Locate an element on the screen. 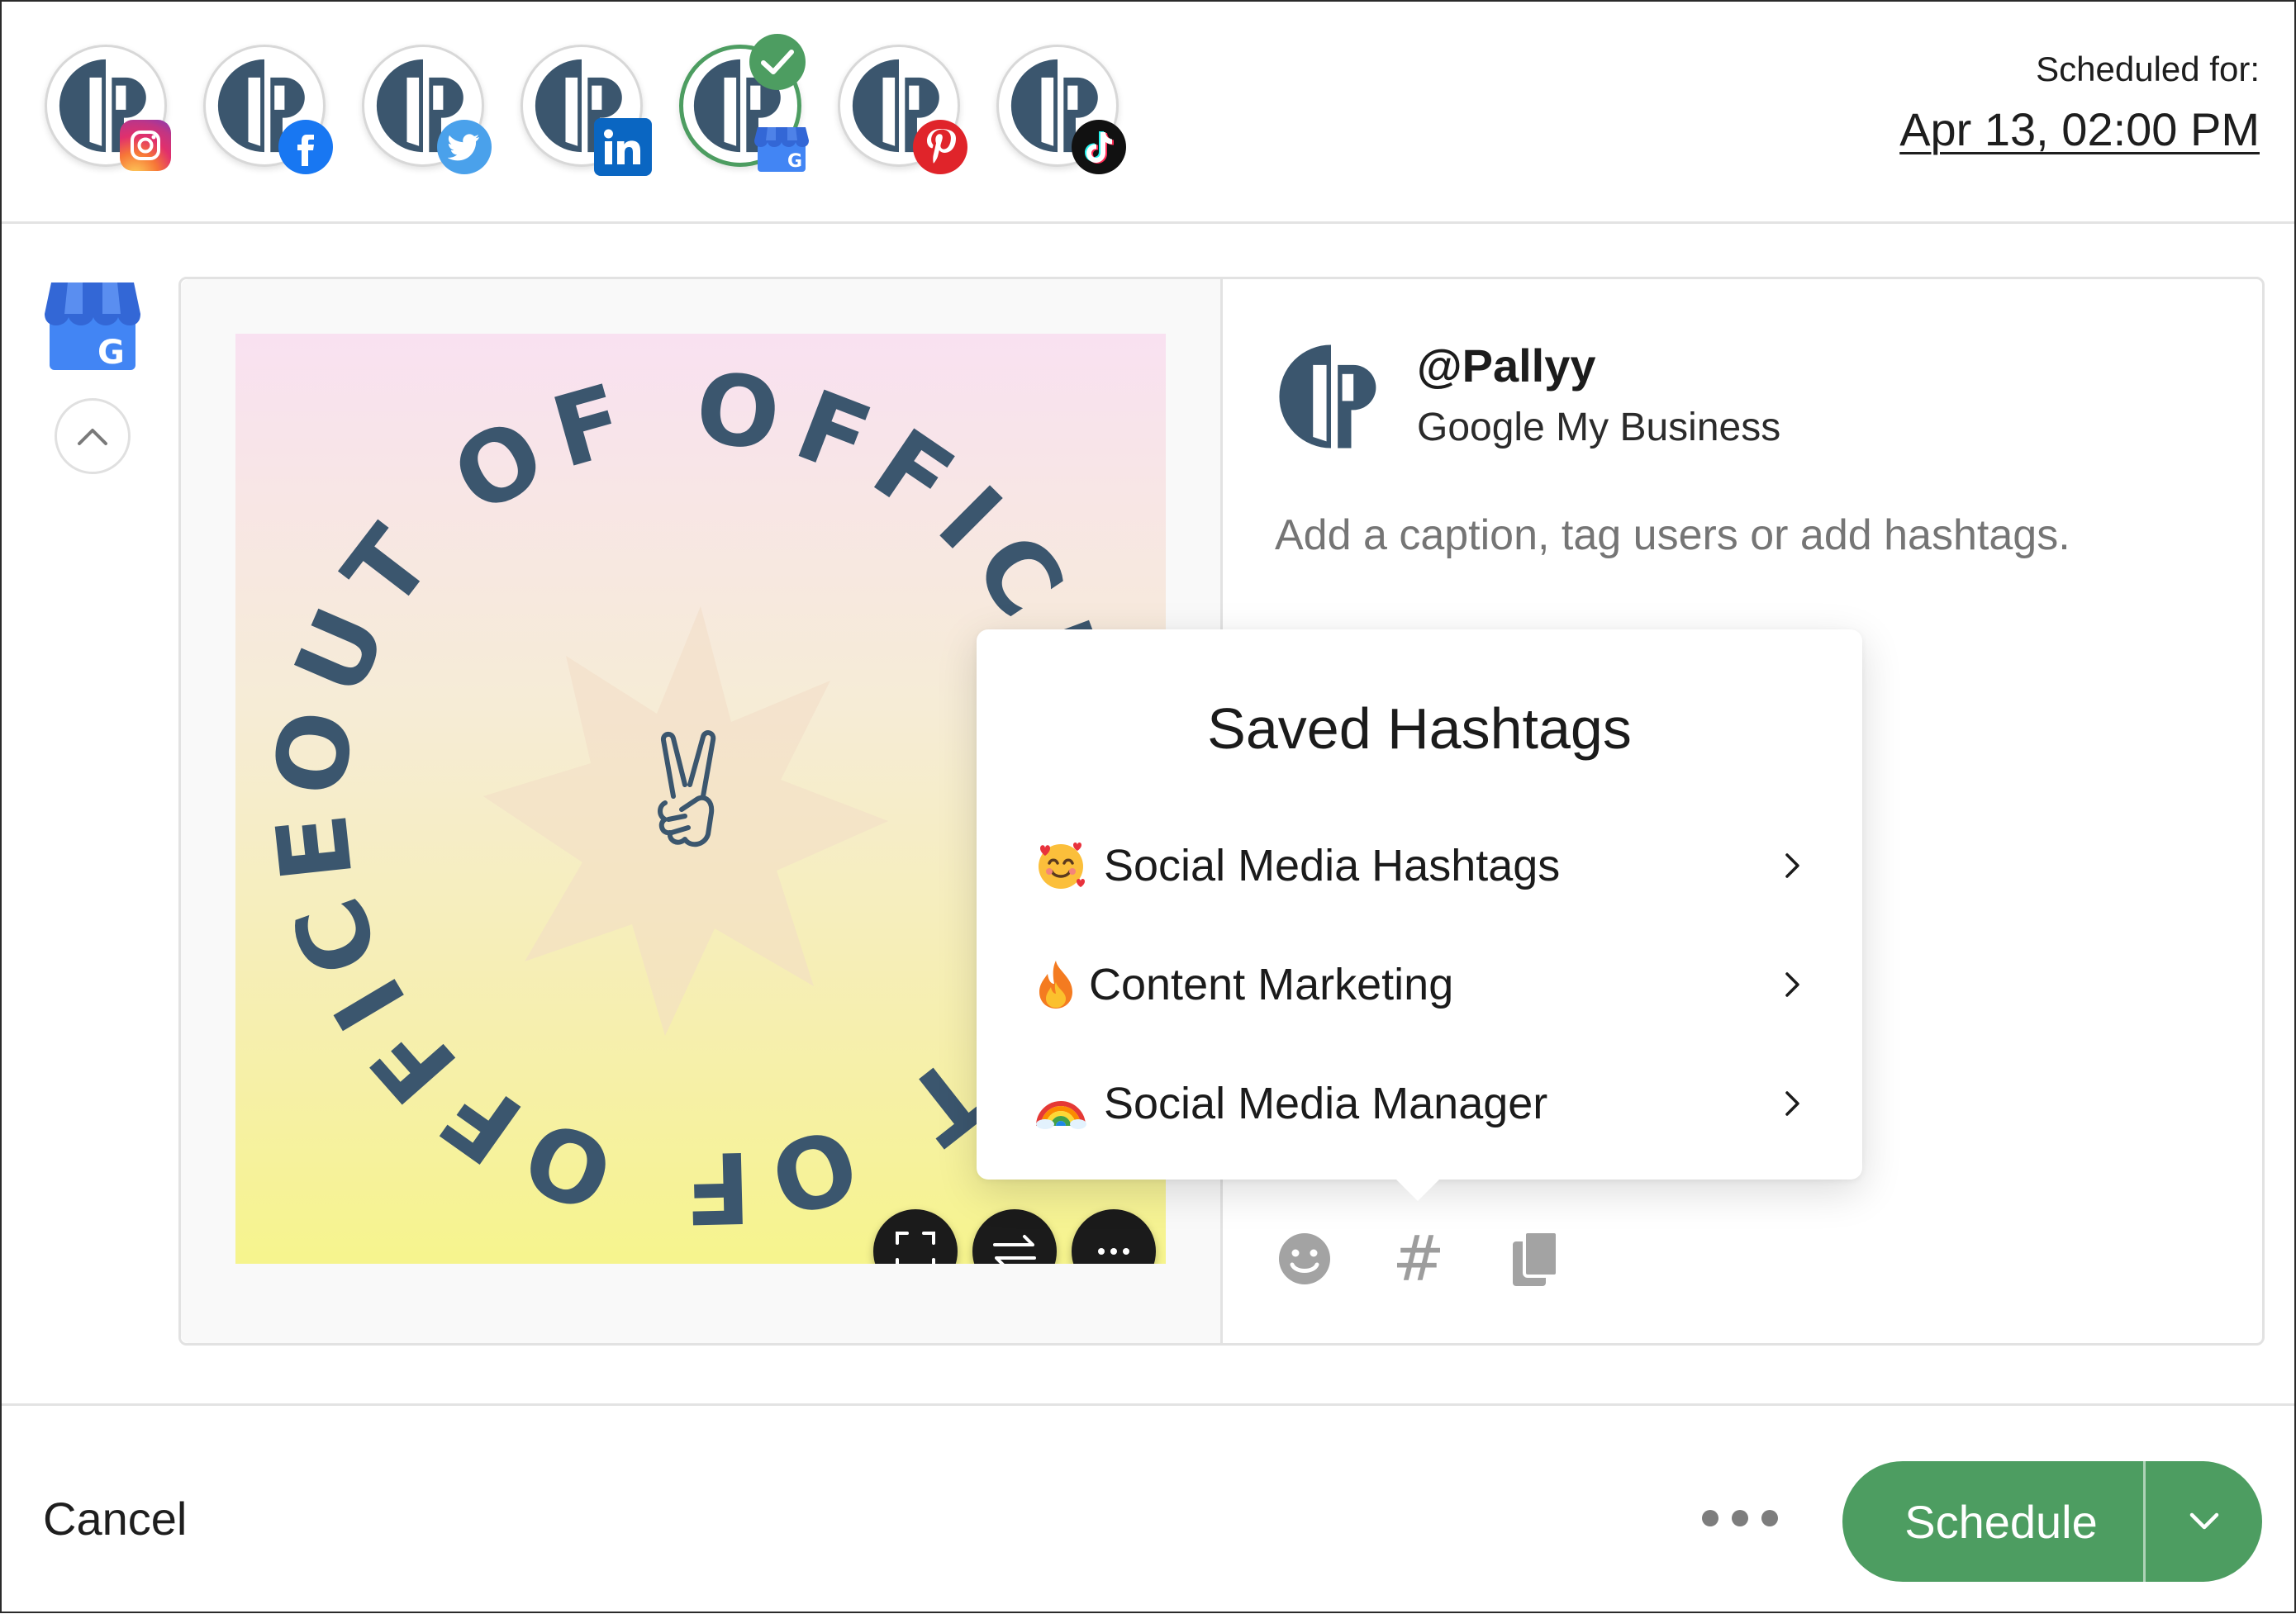 This screenshot has width=2296, height=1614. swap-icon is located at coordinates (1015, 1250).